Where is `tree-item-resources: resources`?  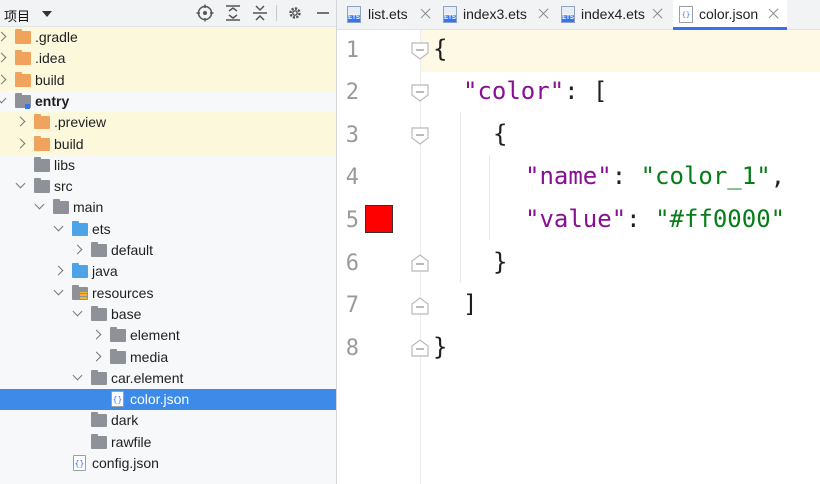 tree-item-resources: resources is located at coordinates (168, 293).